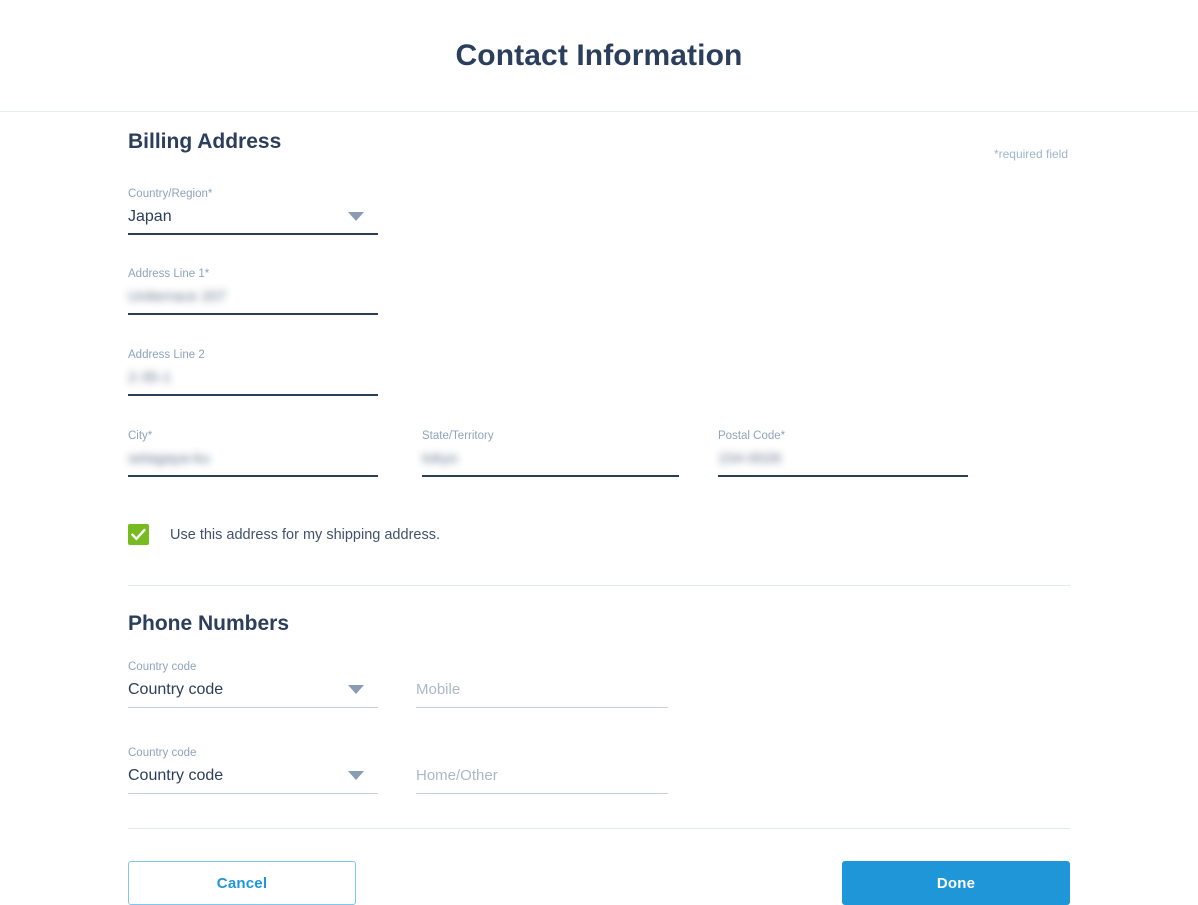 This screenshot has width=1198, height=905. I want to click on page-header: Contact Information, so click(599, 56).